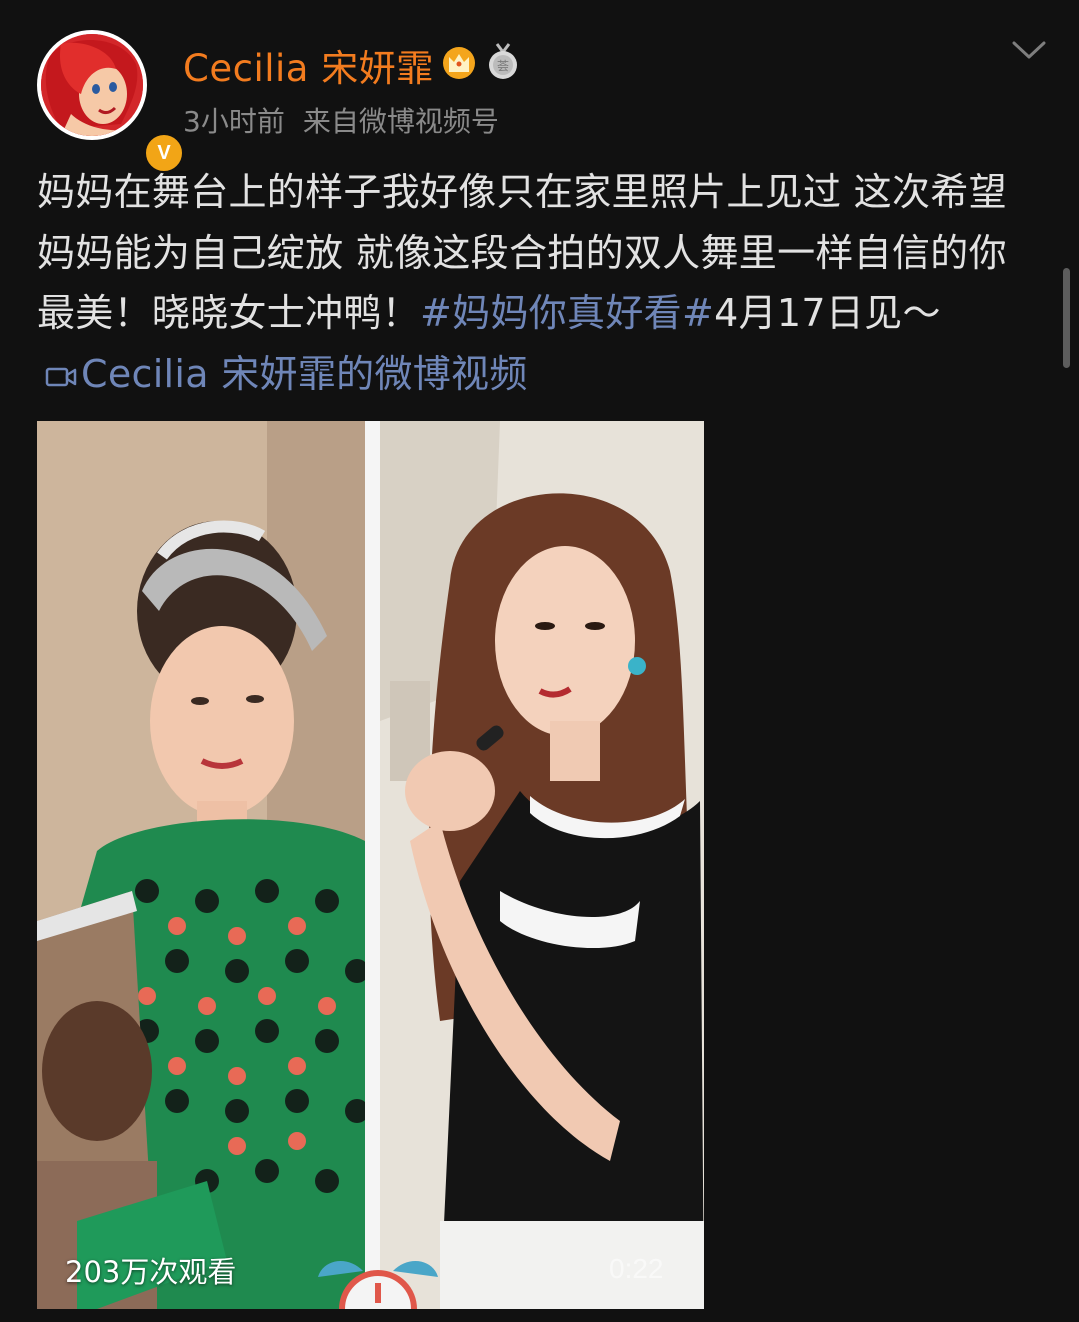  Describe the element at coordinates (308, 65) in the screenshot. I see `user-name: Cecilia 宋妍霏` at that location.